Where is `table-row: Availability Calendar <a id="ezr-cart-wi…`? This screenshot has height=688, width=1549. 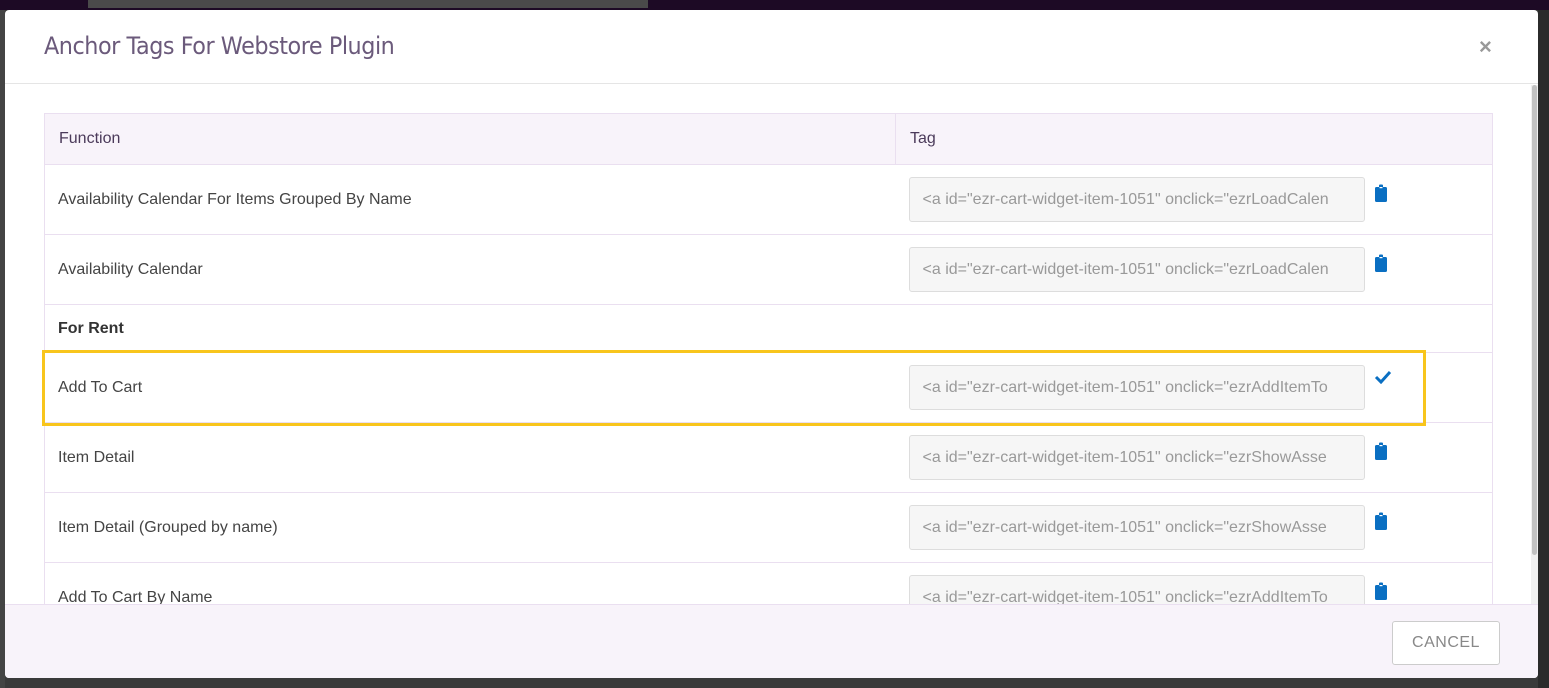 table-row: Availability Calendar <a id="ezr-cart-wi… is located at coordinates (768, 269).